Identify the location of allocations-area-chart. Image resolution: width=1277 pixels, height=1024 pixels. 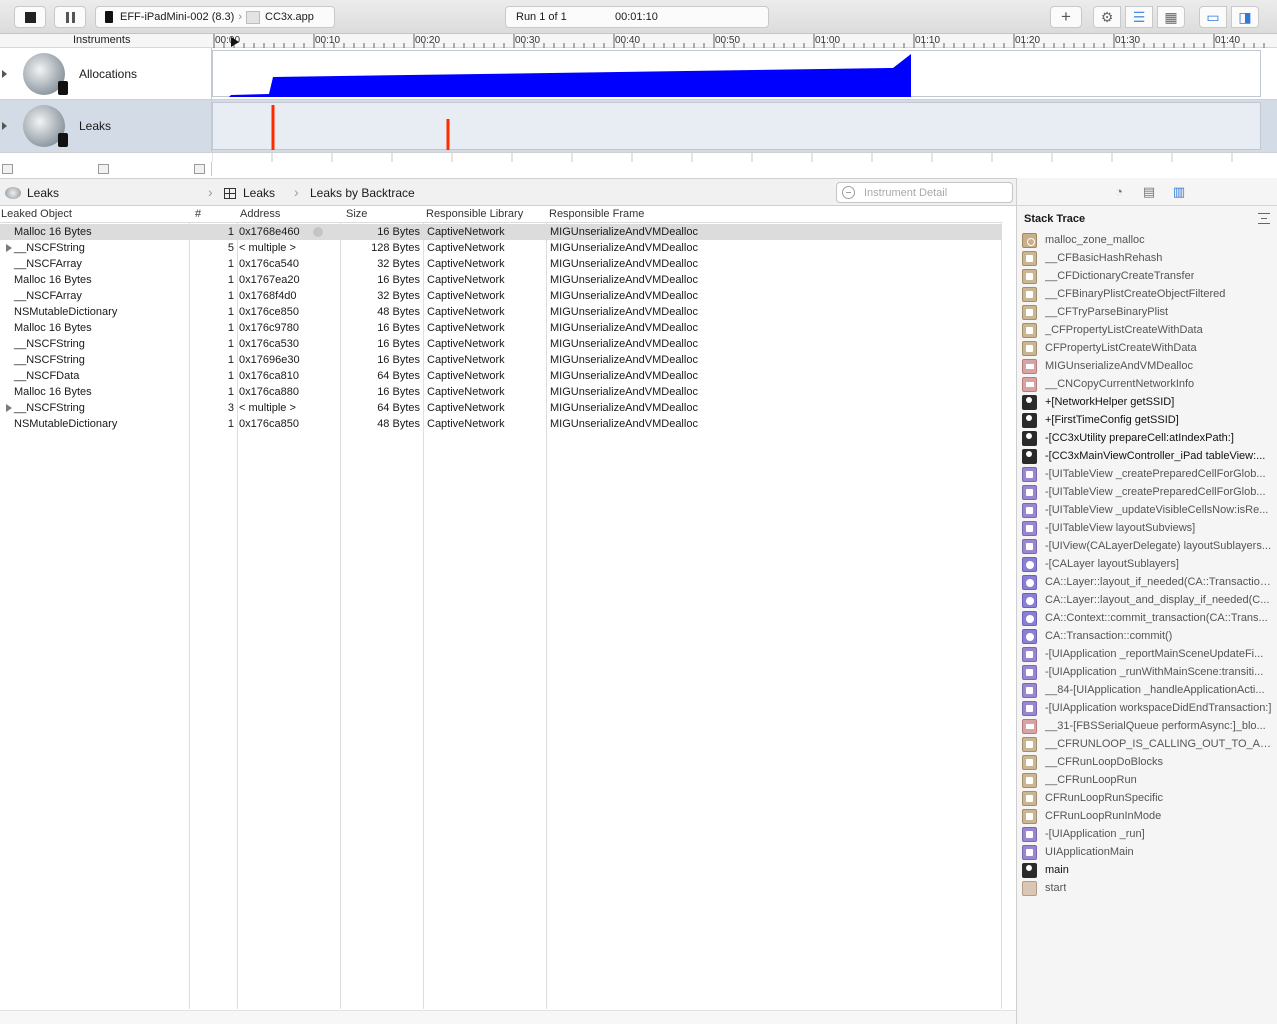
(570, 75).